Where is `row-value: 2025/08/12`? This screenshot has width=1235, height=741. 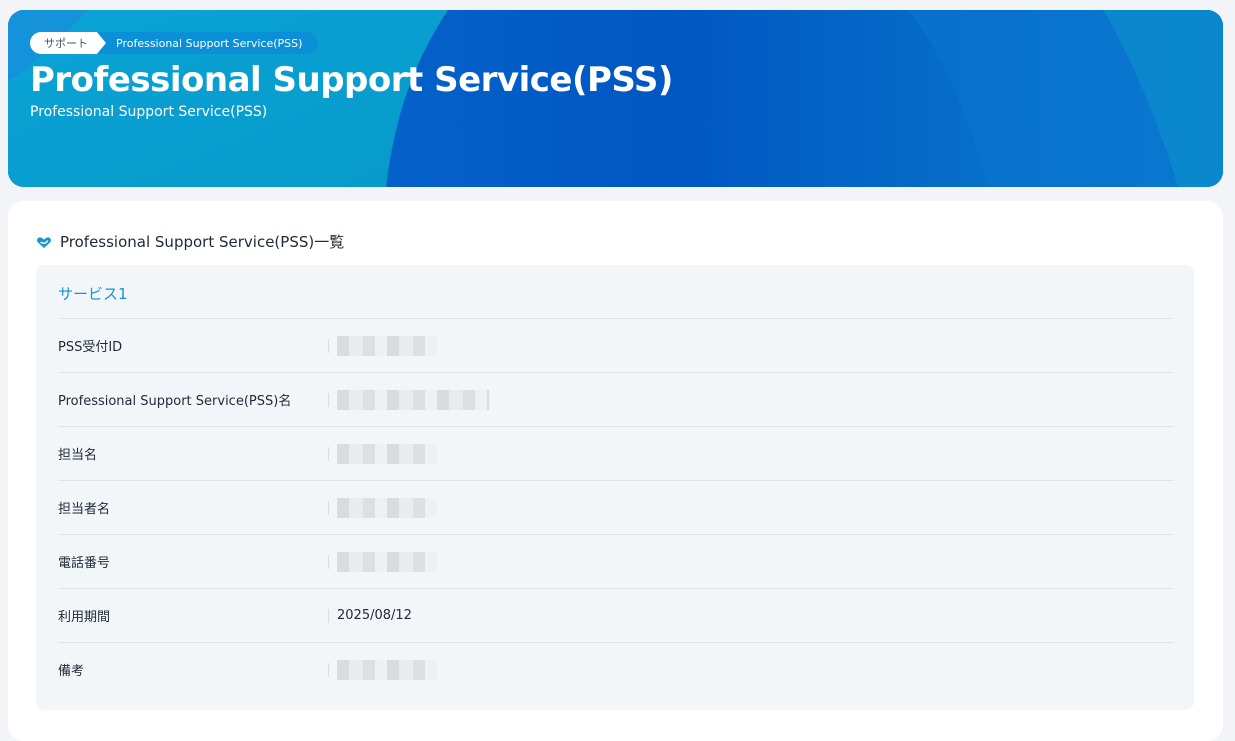 row-value: 2025/08/12 is located at coordinates (374, 615).